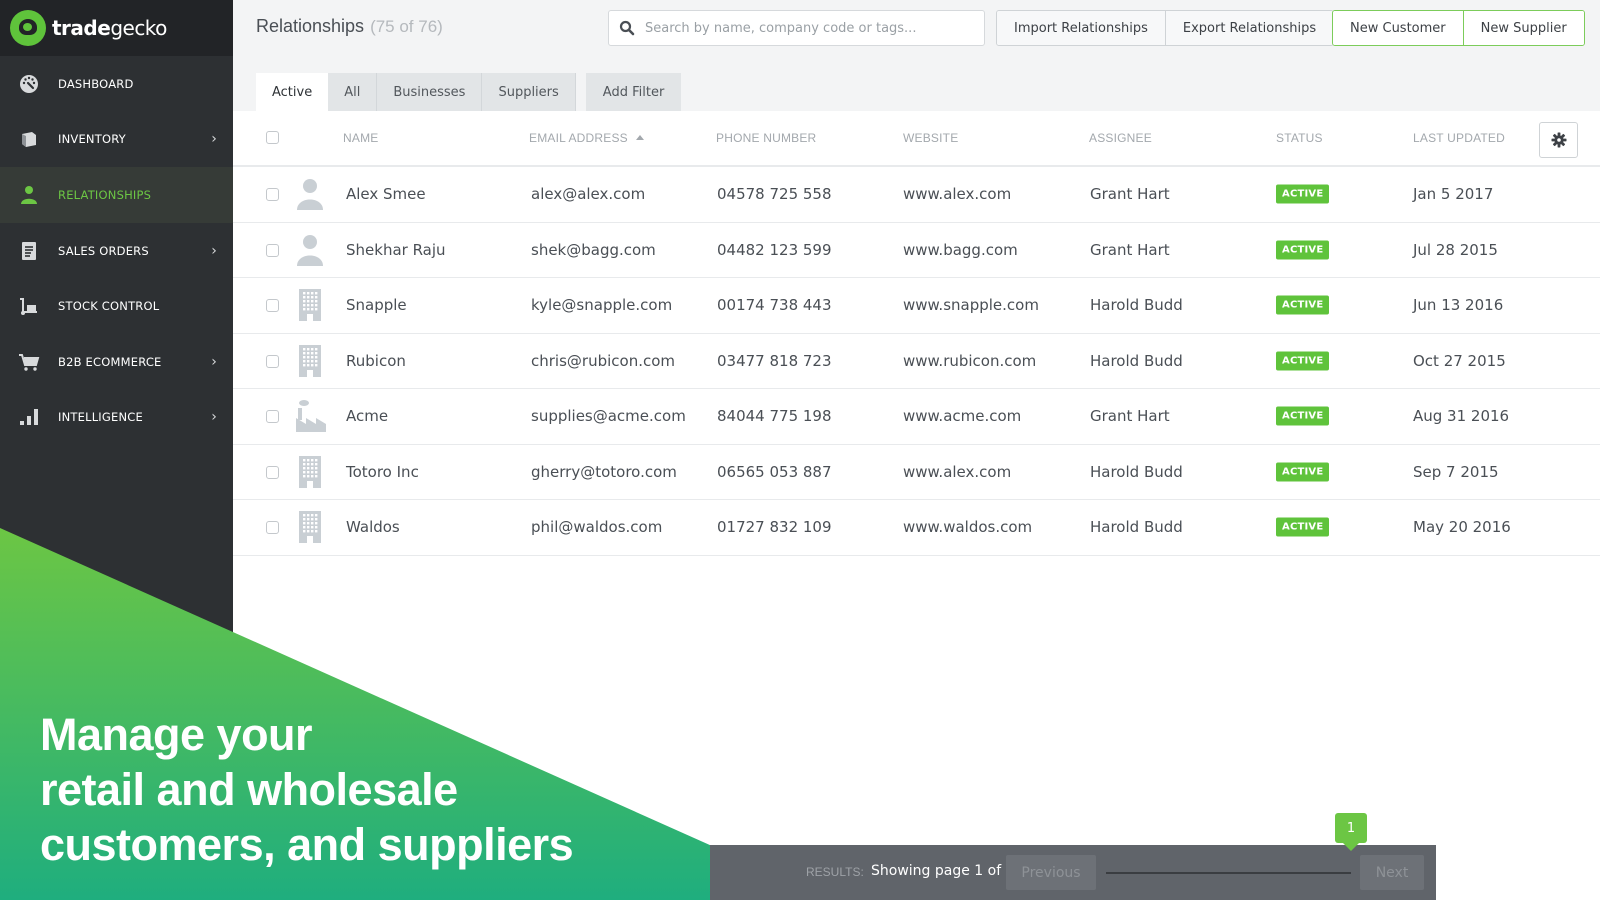 This screenshot has height=900, width=1600. What do you see at coordinates (29, 417) in the screenshot?
I see `bar-chart-icon` at bounding box center [29, 417].